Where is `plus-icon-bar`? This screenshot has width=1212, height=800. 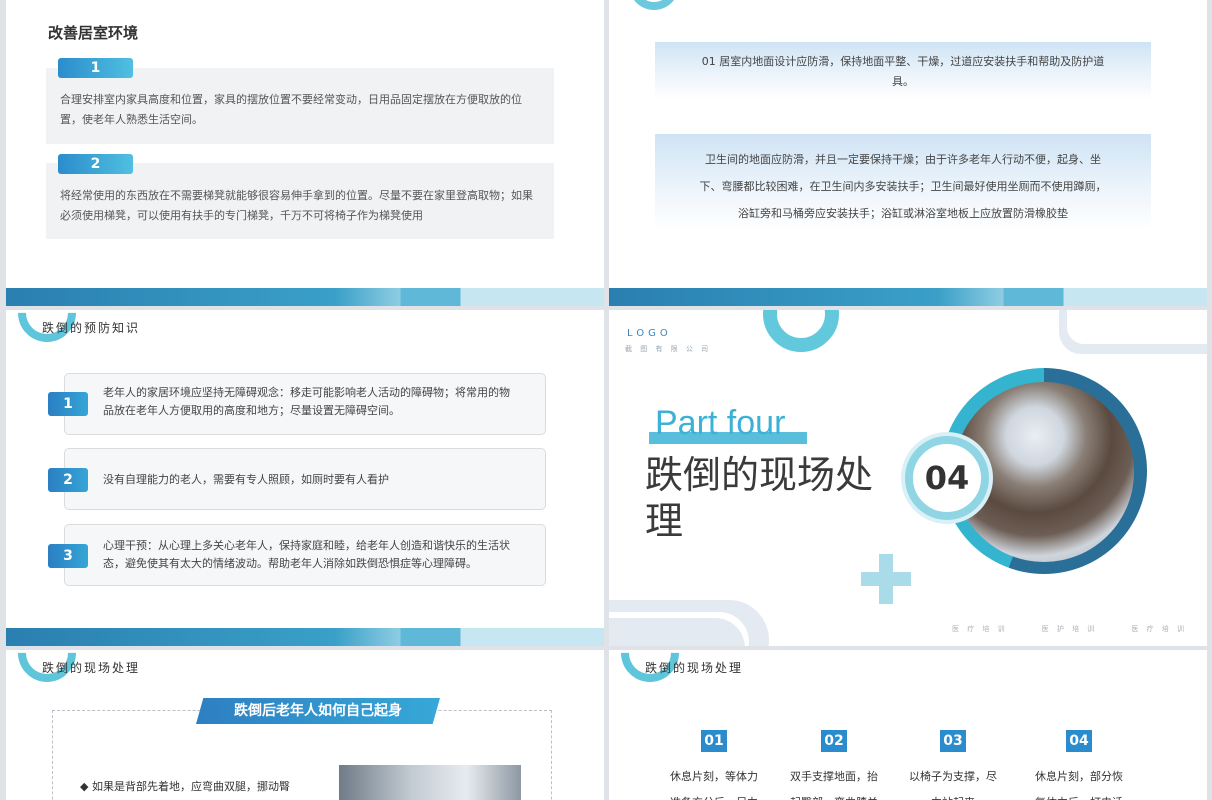 plus-icon-bar is located at coordinates (886, 579).